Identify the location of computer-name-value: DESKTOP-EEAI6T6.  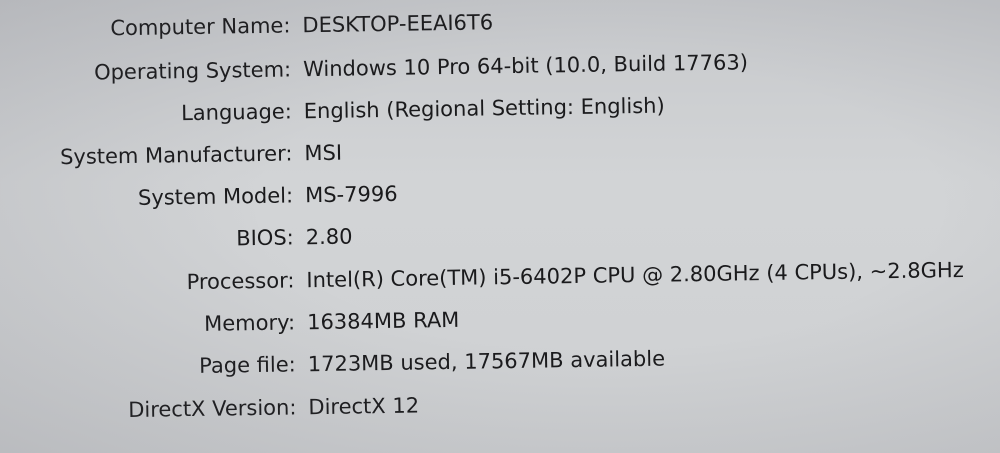
(398, 24).